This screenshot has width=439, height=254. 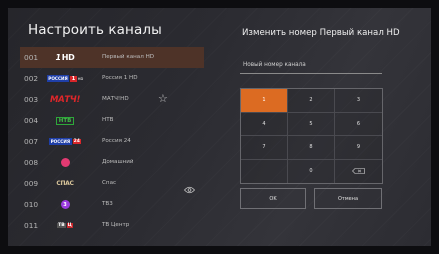 What do you see at coordinates (274, 65) in the screenshot?
I see `channel-number-input-placeholder: Новый номер канала` at bounding box center [274, 65].